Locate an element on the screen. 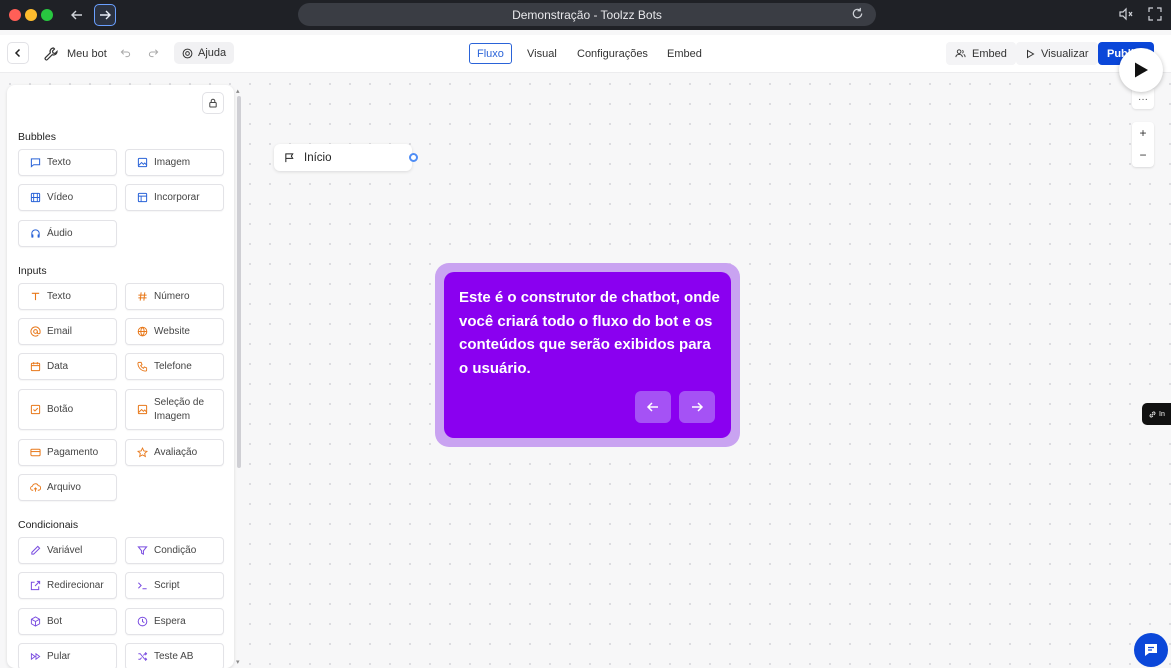 The height and width of the screenshot is (668, 1171). block-input-text: Texto is located at coordinates (67, 296).